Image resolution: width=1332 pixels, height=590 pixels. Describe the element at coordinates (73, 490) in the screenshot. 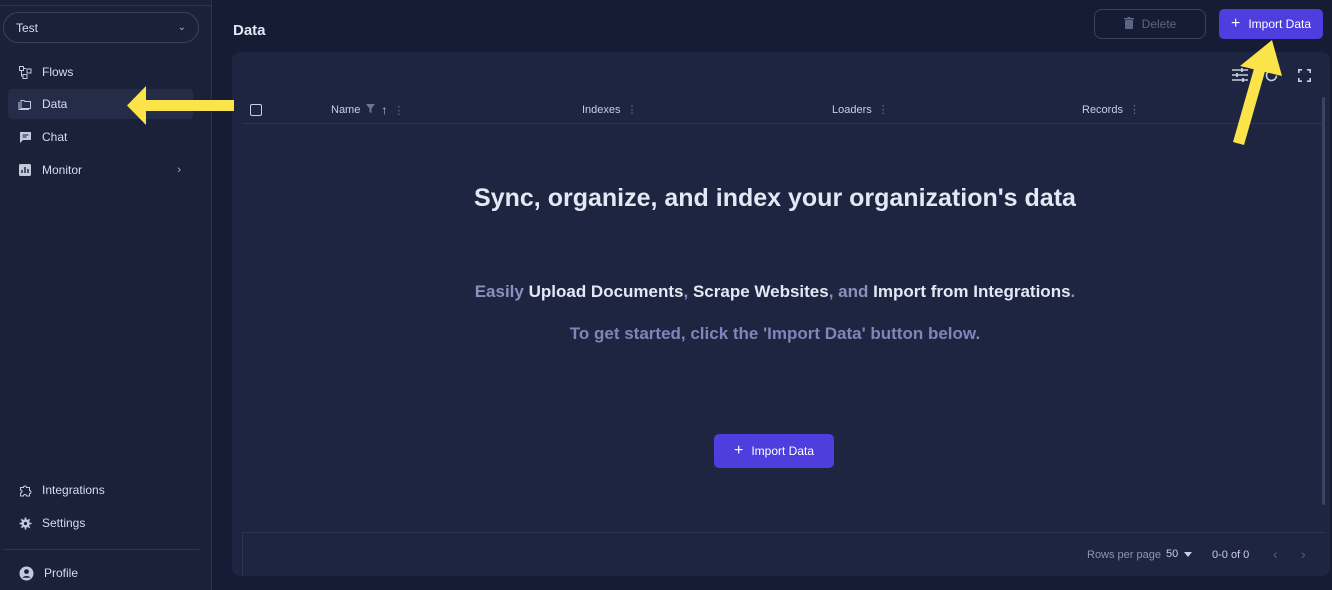

I see `sidebar-item-label: Integrations` at that location.